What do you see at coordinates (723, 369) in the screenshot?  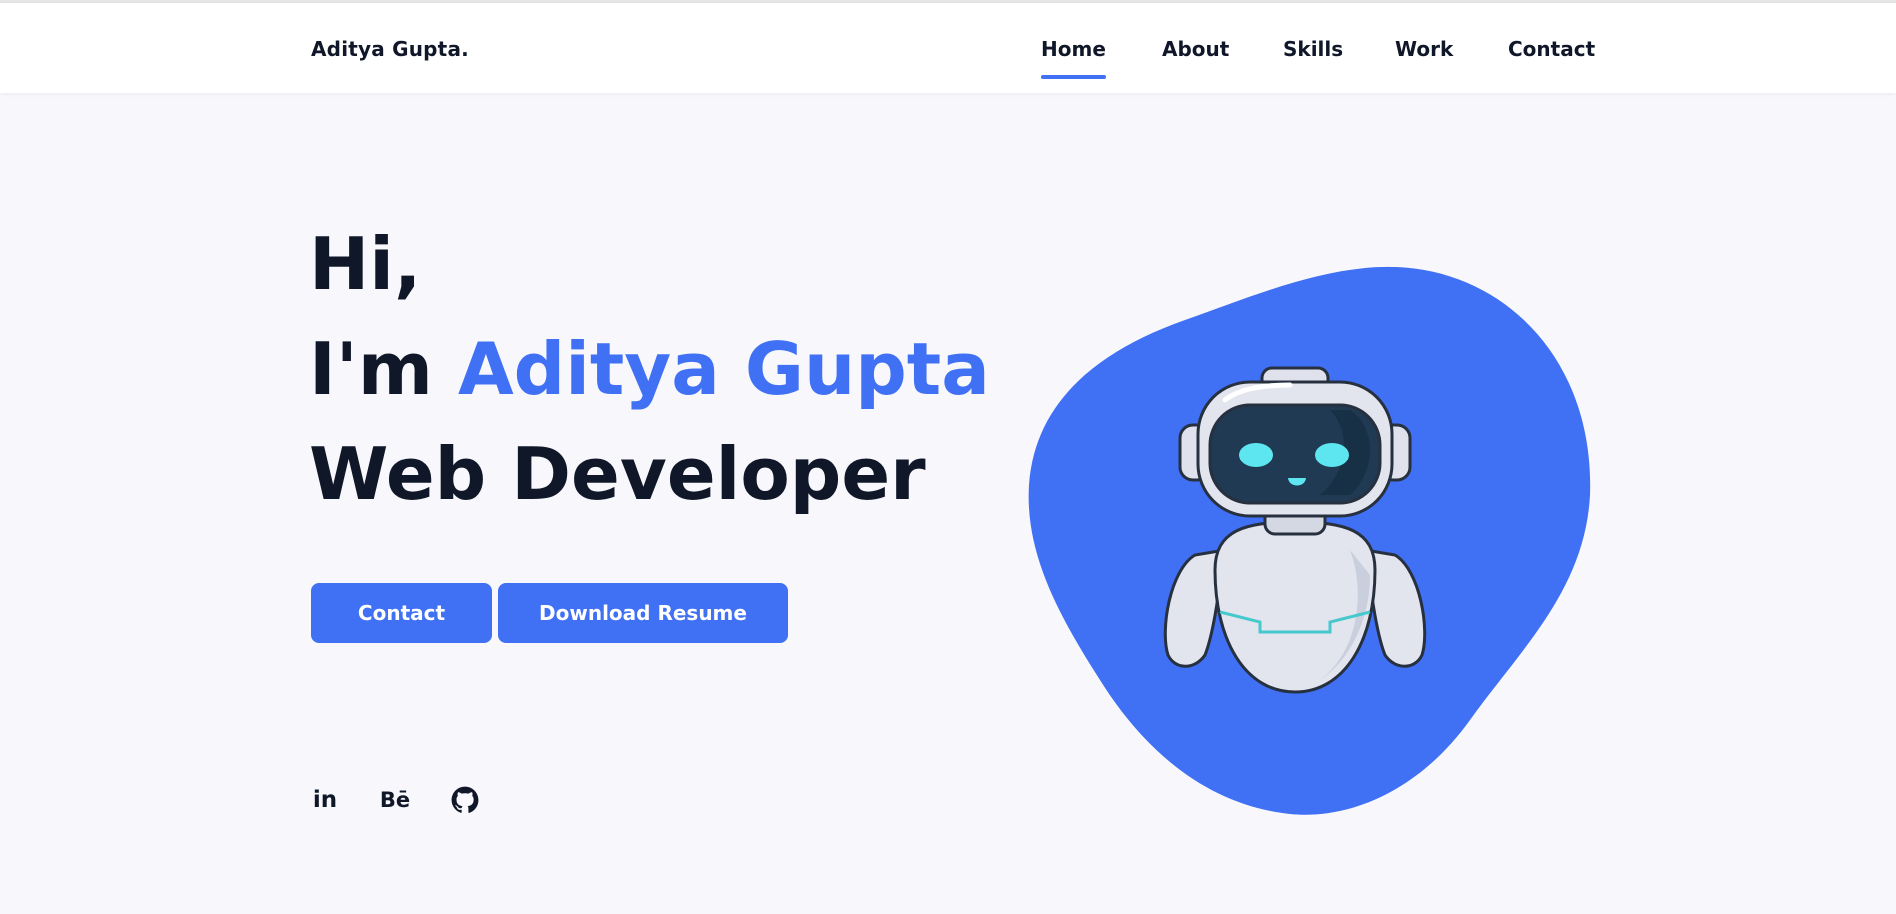 I see `hero-name: Aditya Gupta` at bounding box center [723, 369].